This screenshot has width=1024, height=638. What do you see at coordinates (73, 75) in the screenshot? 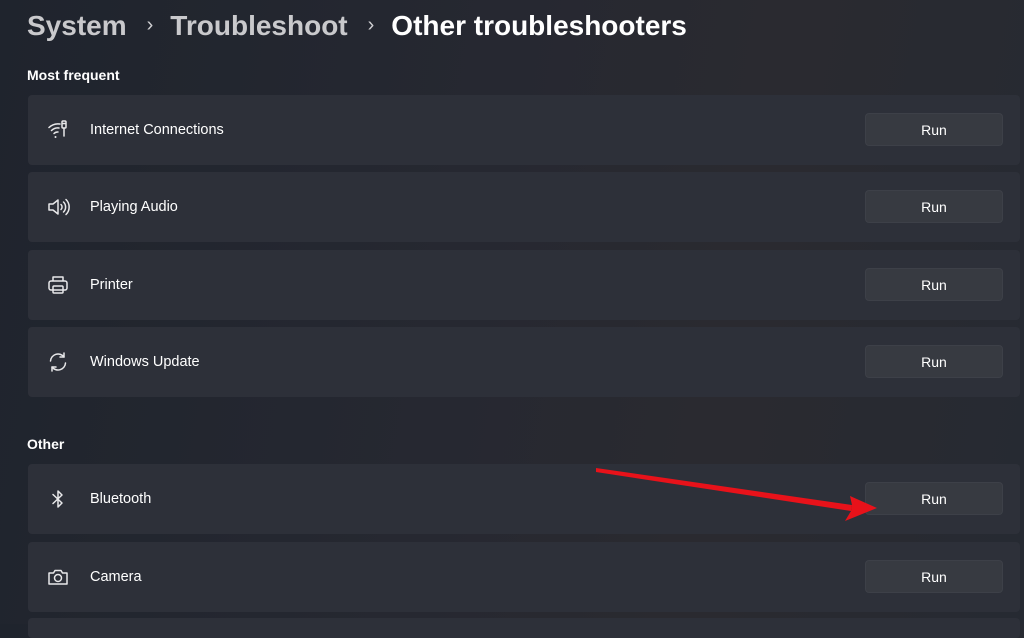
I see `section-heading-most-frequent: Most frequent` at bounding box center [73, 75].